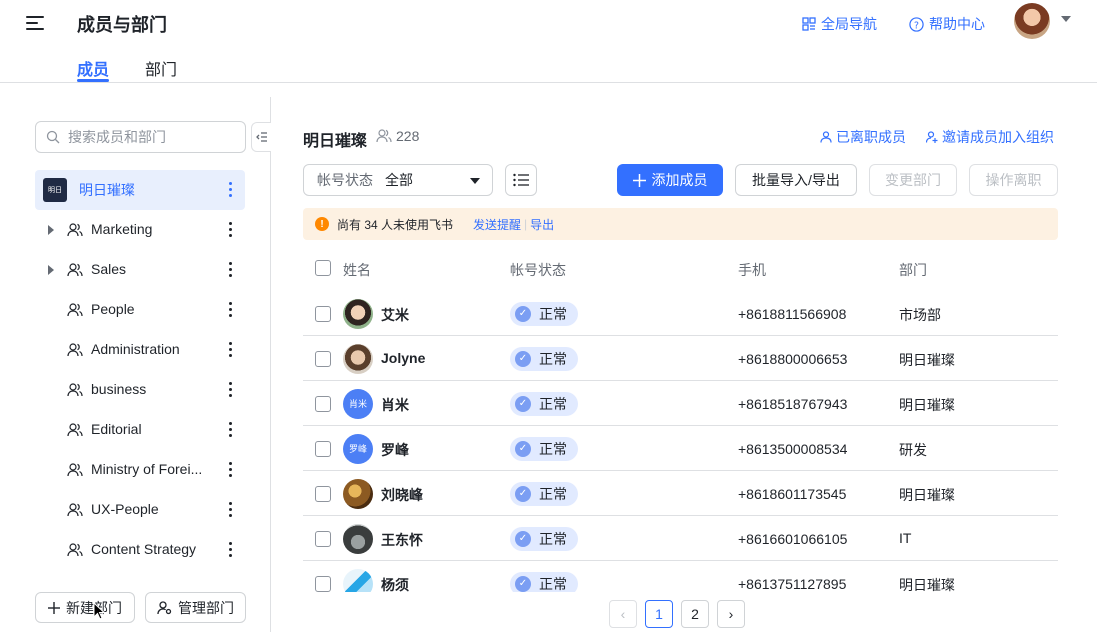 The width and height of the screenshot is (1097, 632). I want to click on search-box, so click(140, 137).